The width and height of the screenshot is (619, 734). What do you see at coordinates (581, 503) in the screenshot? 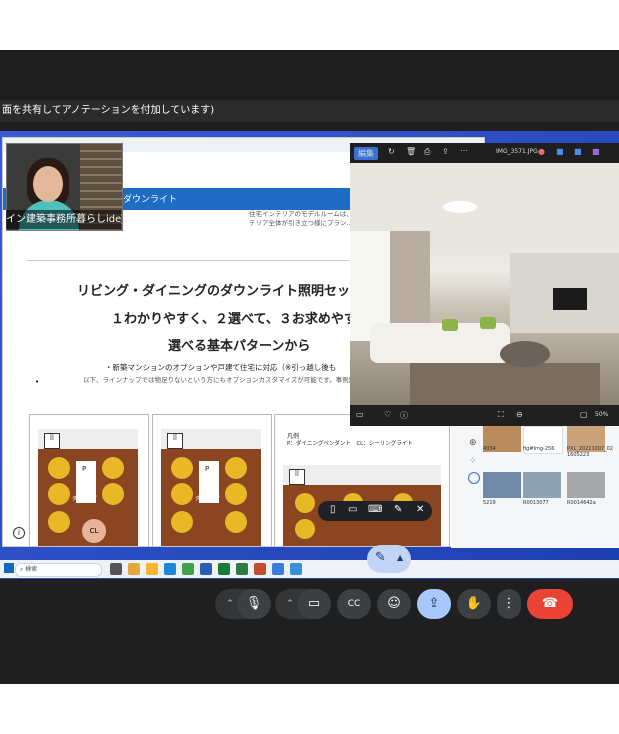
I see `file-label: R0014642a` at bounding box center [581, 503].